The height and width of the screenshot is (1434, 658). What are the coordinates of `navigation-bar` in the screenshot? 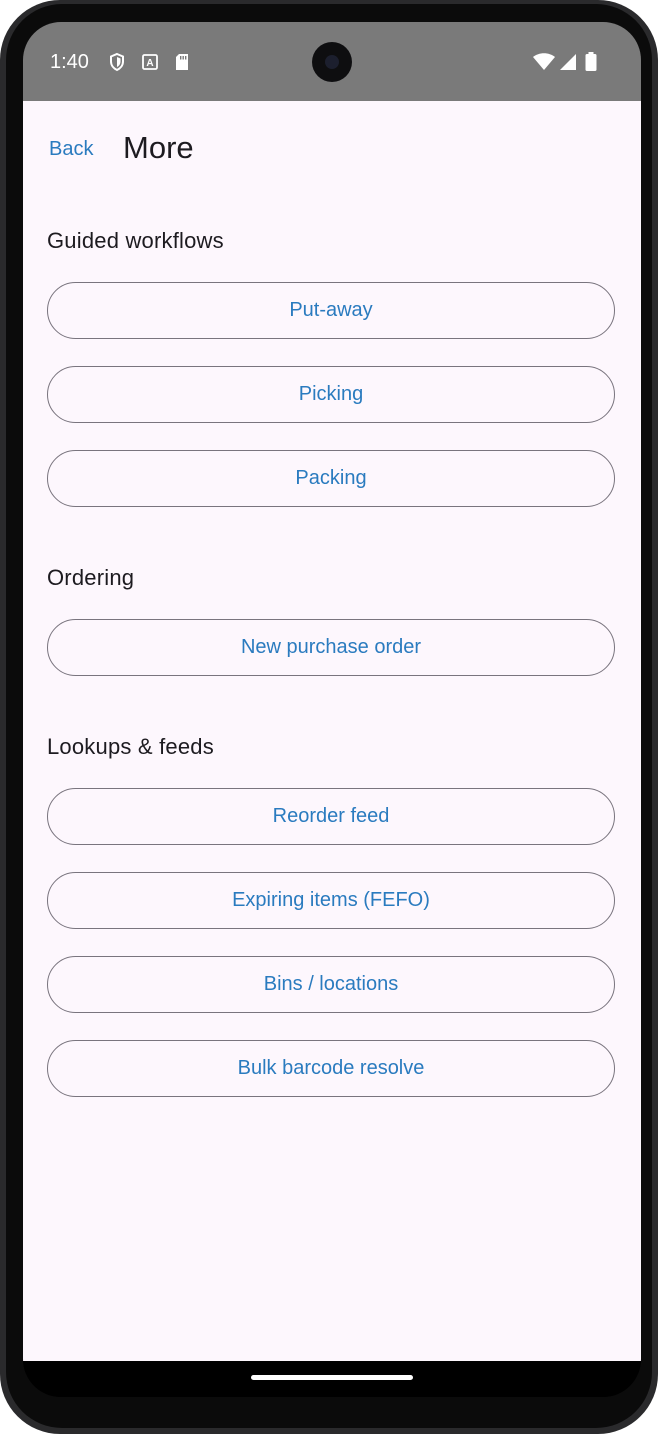 It's located at (332, 1379).